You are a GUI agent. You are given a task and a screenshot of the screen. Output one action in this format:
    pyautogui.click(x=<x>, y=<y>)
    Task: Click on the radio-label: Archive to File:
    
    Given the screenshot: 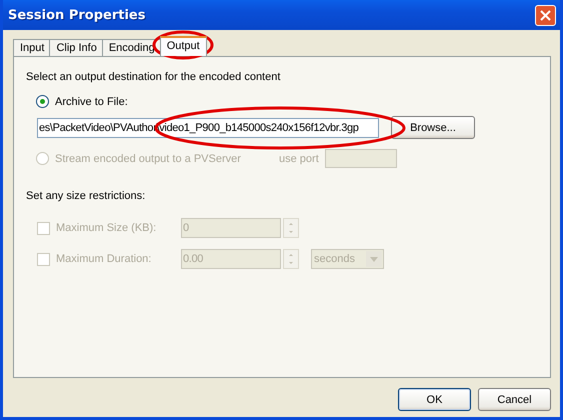 What is the action you would take?
    pyautogui.click(x=91, y=102)
    